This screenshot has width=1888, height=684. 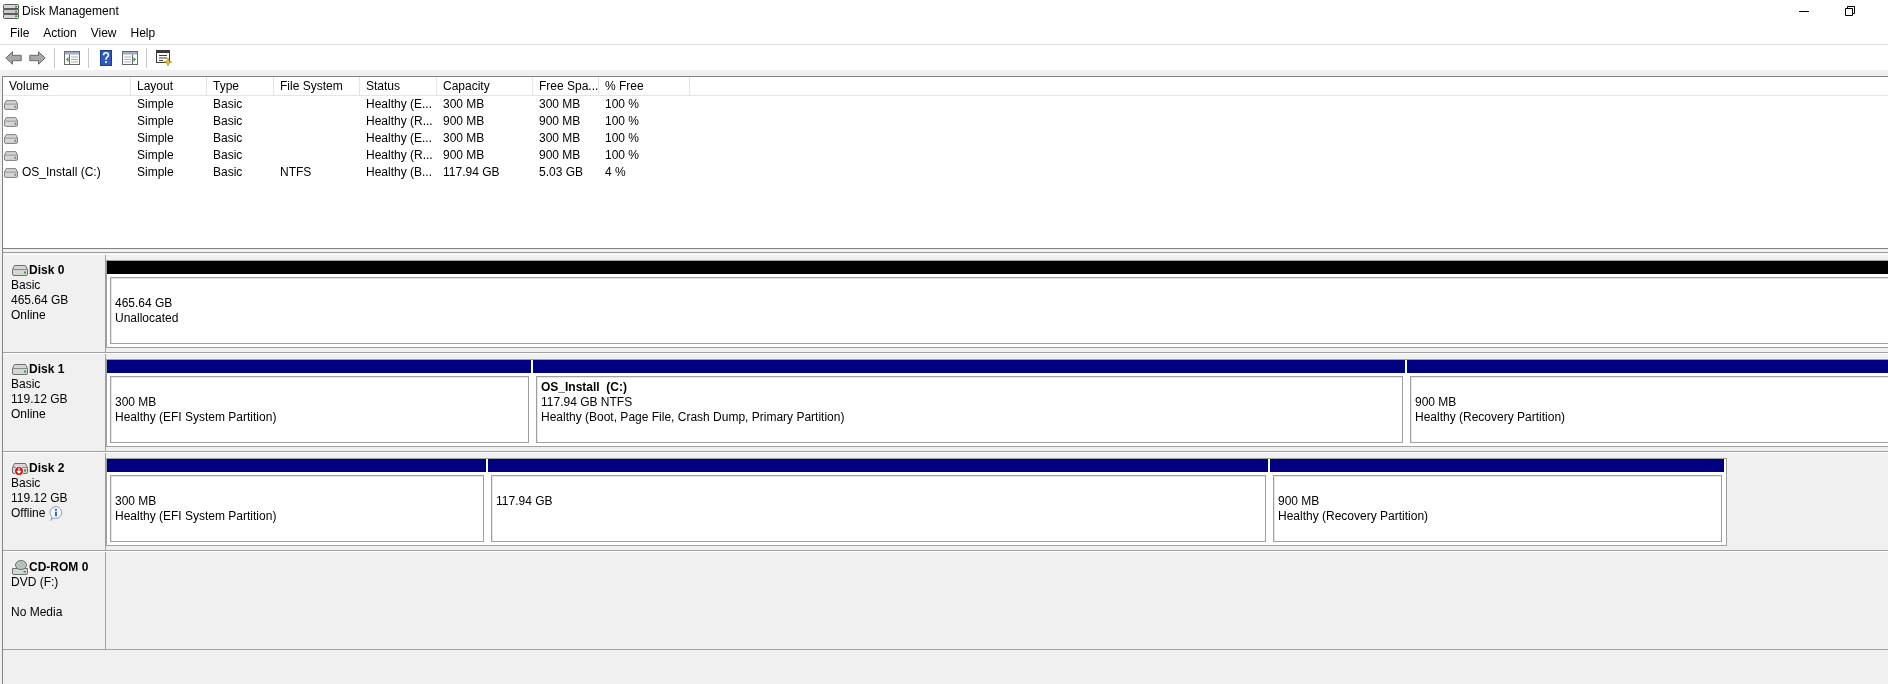 What do you see at coordinates (47, 468) in the screenshot?
I see `disk-name: Disk 2` at bounding box center [47, 468].